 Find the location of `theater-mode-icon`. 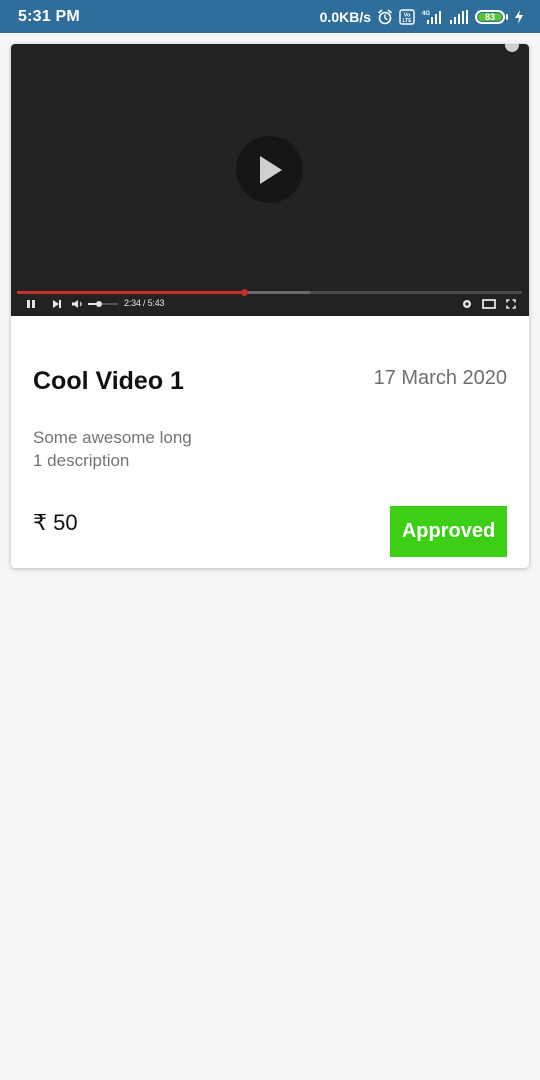

theater-mode-icon is located at coordinates (489, 304).